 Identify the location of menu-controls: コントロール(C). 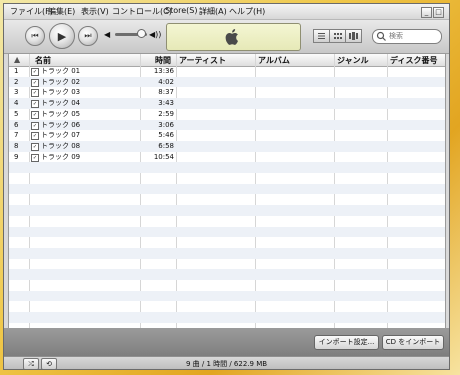
(142, 11).